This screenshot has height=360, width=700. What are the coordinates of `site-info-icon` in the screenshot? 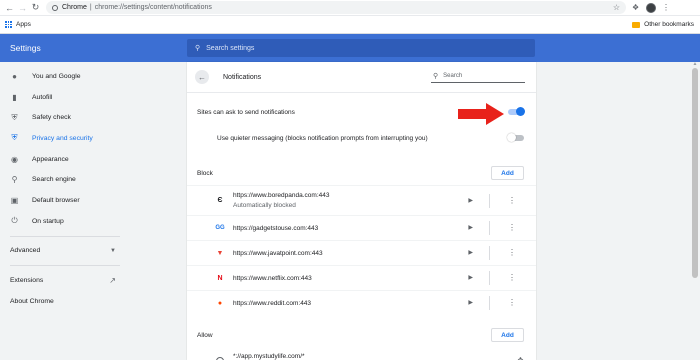 It's located at (55, 7).